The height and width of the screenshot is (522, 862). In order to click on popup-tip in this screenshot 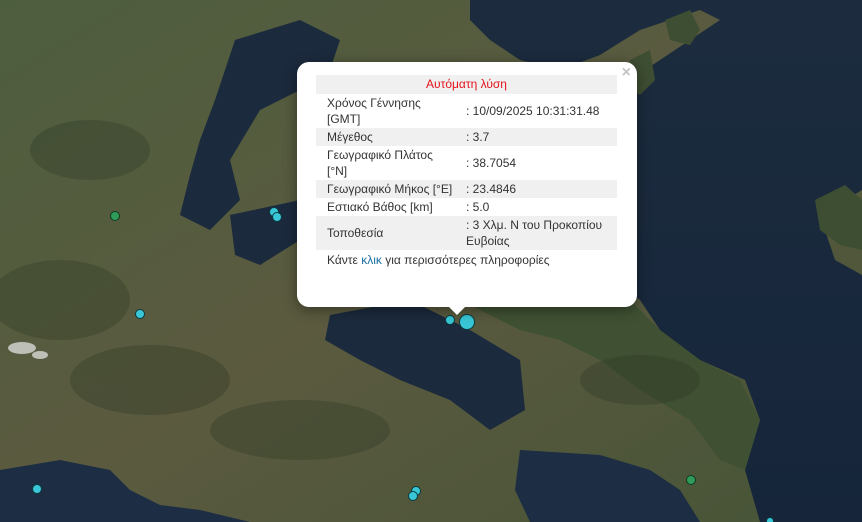, I will do `click(457, 310)`.